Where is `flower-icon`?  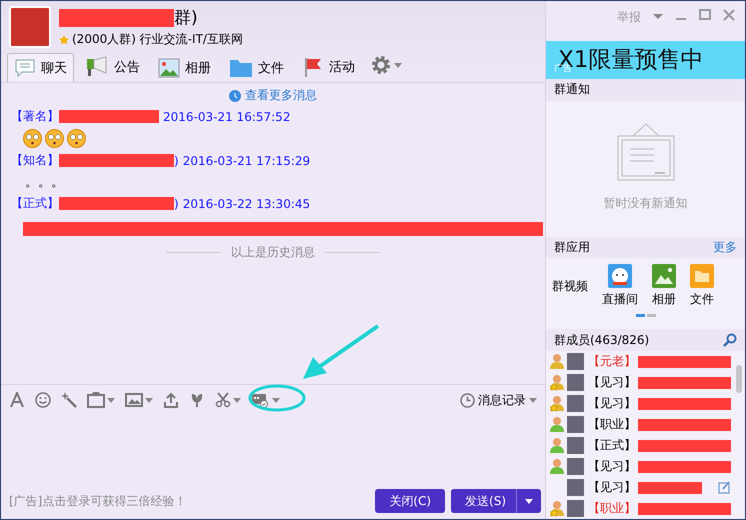 flower-icon is located at coordinates (197, 400).